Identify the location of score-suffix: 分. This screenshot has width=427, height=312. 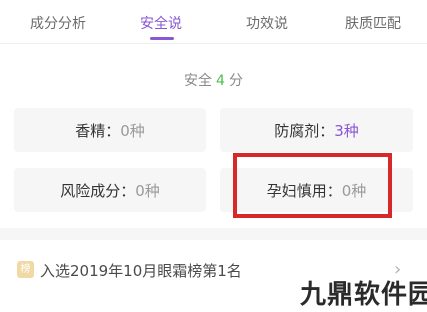
(235, 81).